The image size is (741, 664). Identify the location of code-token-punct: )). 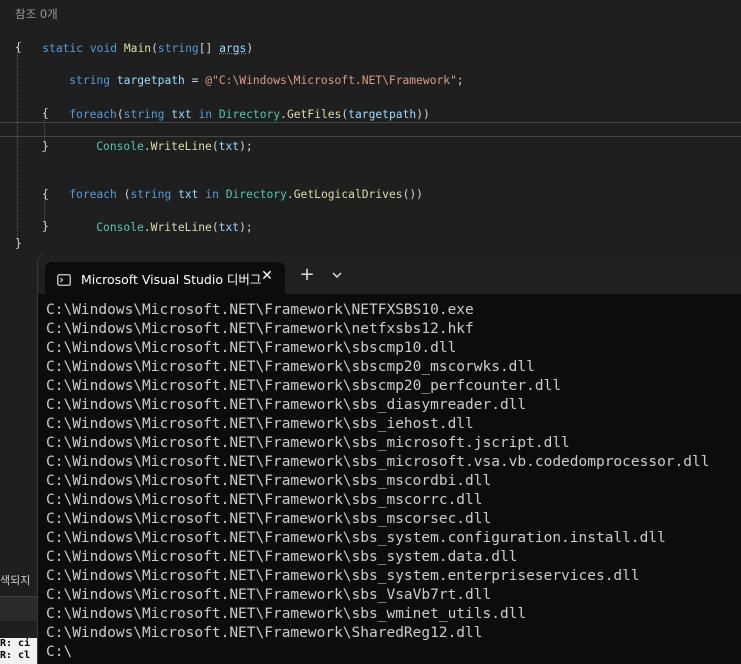
(423, 114).